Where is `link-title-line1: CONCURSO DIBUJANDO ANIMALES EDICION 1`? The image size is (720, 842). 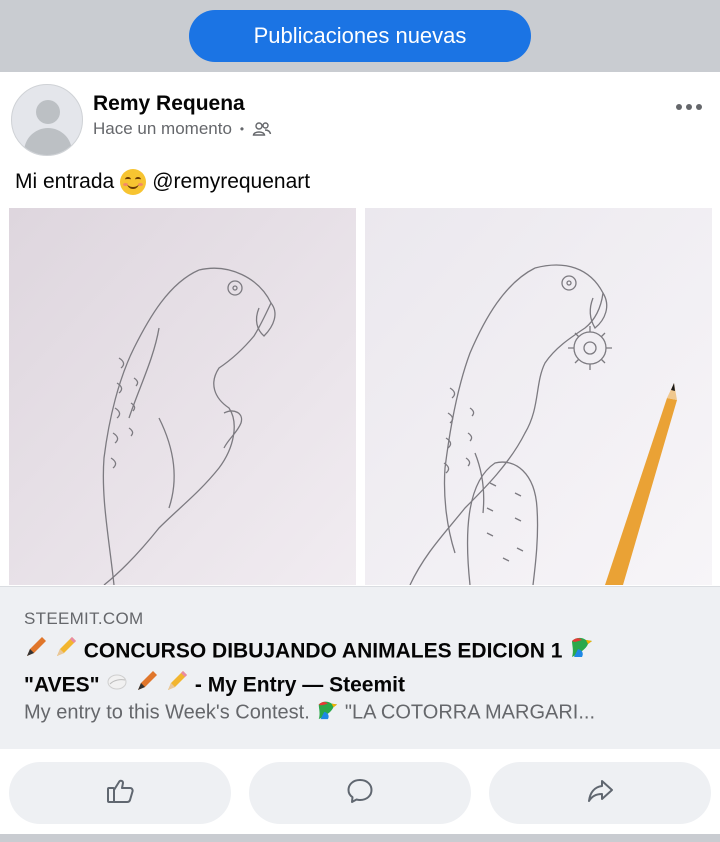
link-title-line1: CONCURSO DIBUJANDO ANIMALES EDICION 1 is located at coordinates (323, 651).